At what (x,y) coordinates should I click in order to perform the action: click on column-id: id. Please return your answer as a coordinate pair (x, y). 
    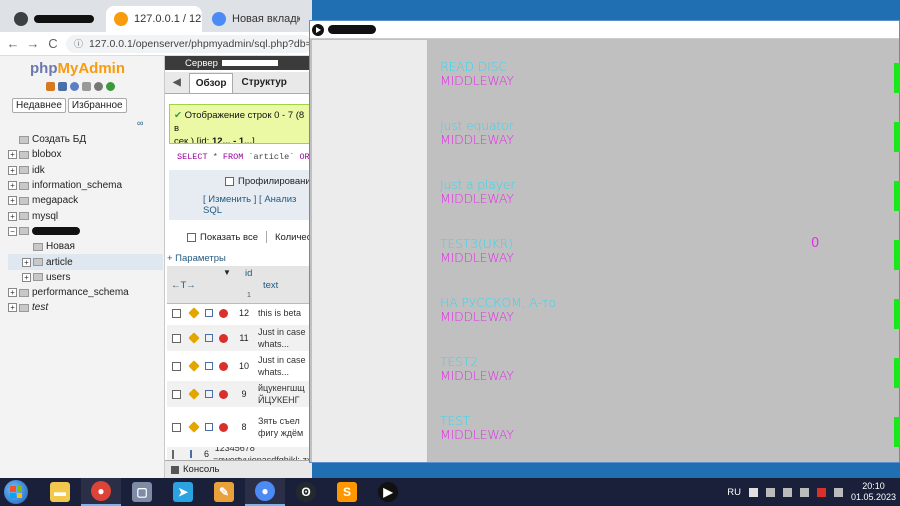
    Looking at the image, I should click on (248, 273).